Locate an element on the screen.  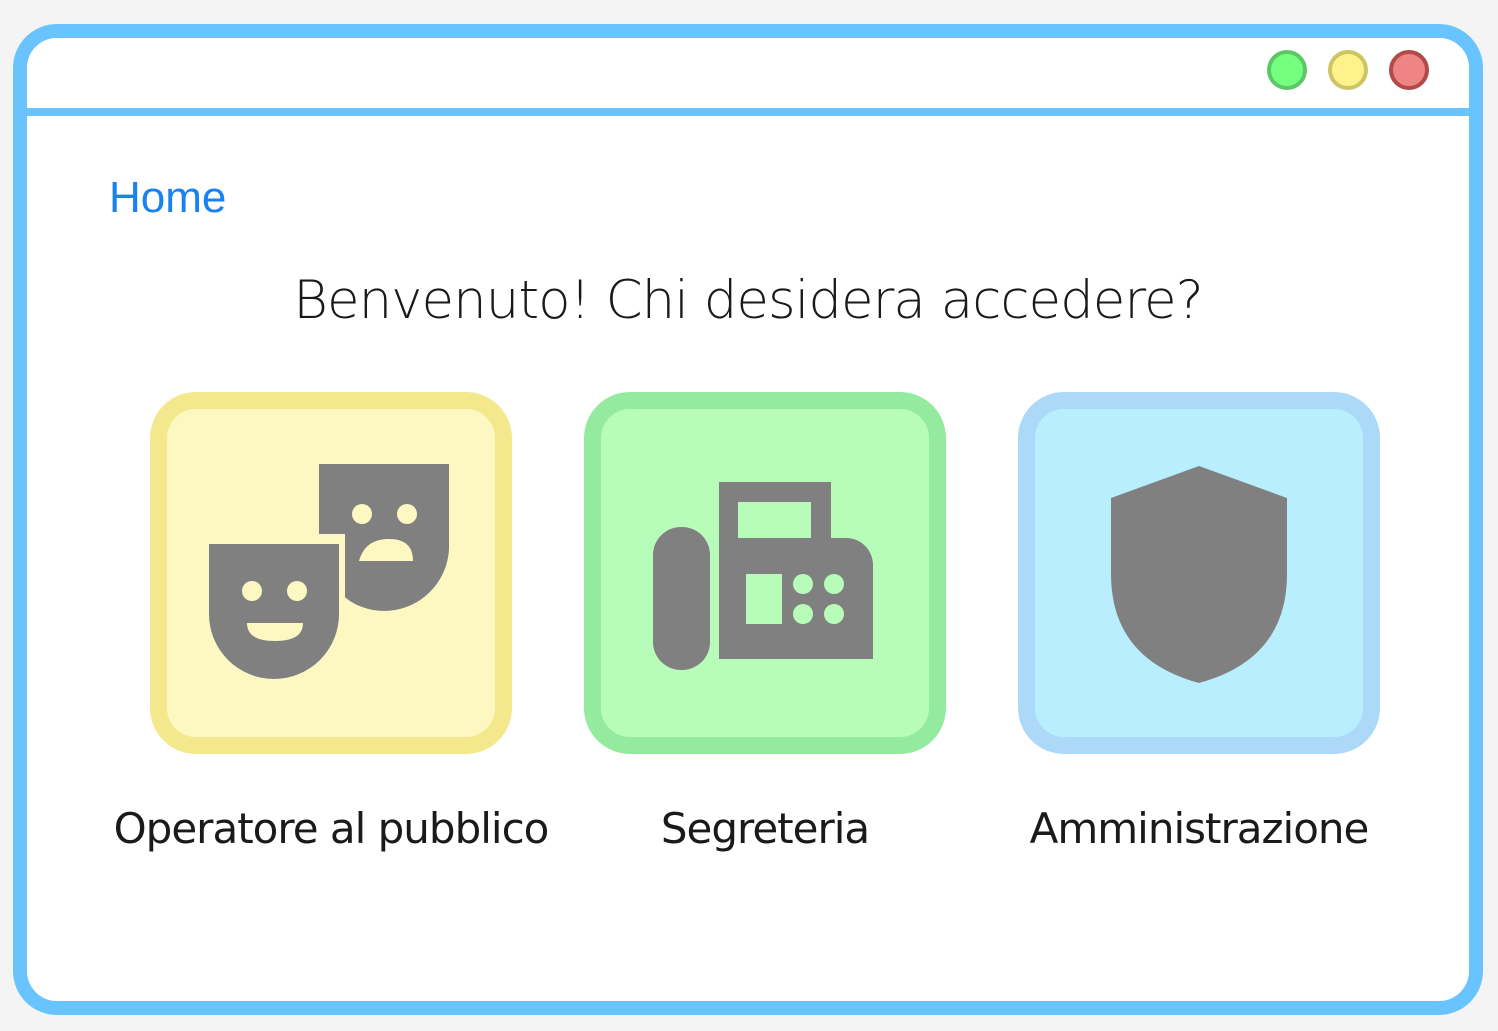
theater-masks-icon is located at coordinates (329, 571).